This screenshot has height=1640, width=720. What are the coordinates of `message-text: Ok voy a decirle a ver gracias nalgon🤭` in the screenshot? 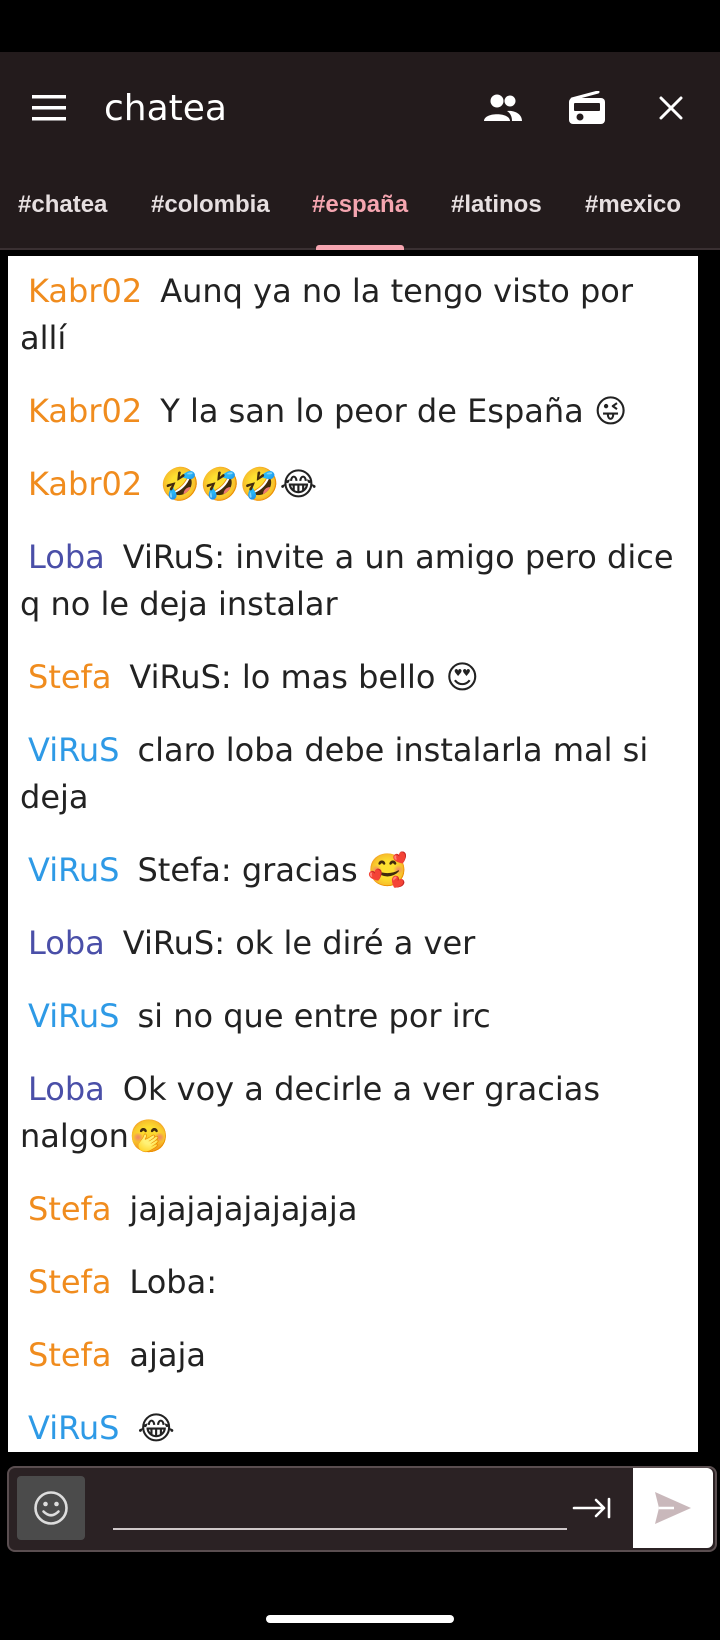 It's located at (310, 1112).